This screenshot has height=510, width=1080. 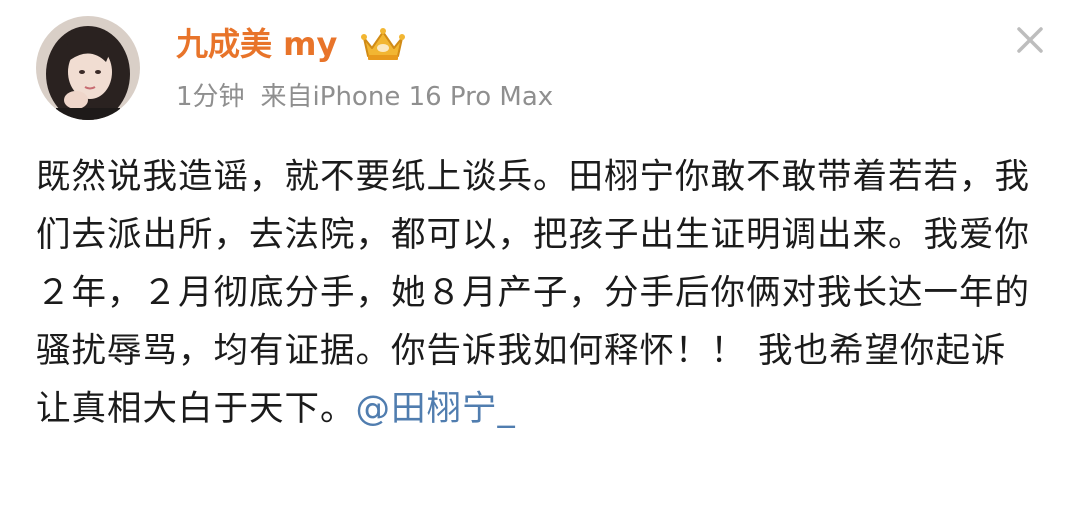 I want to click on post-meta: 1分钟 来自iPhone 16 Pro Max, so click(x=364, y=97).